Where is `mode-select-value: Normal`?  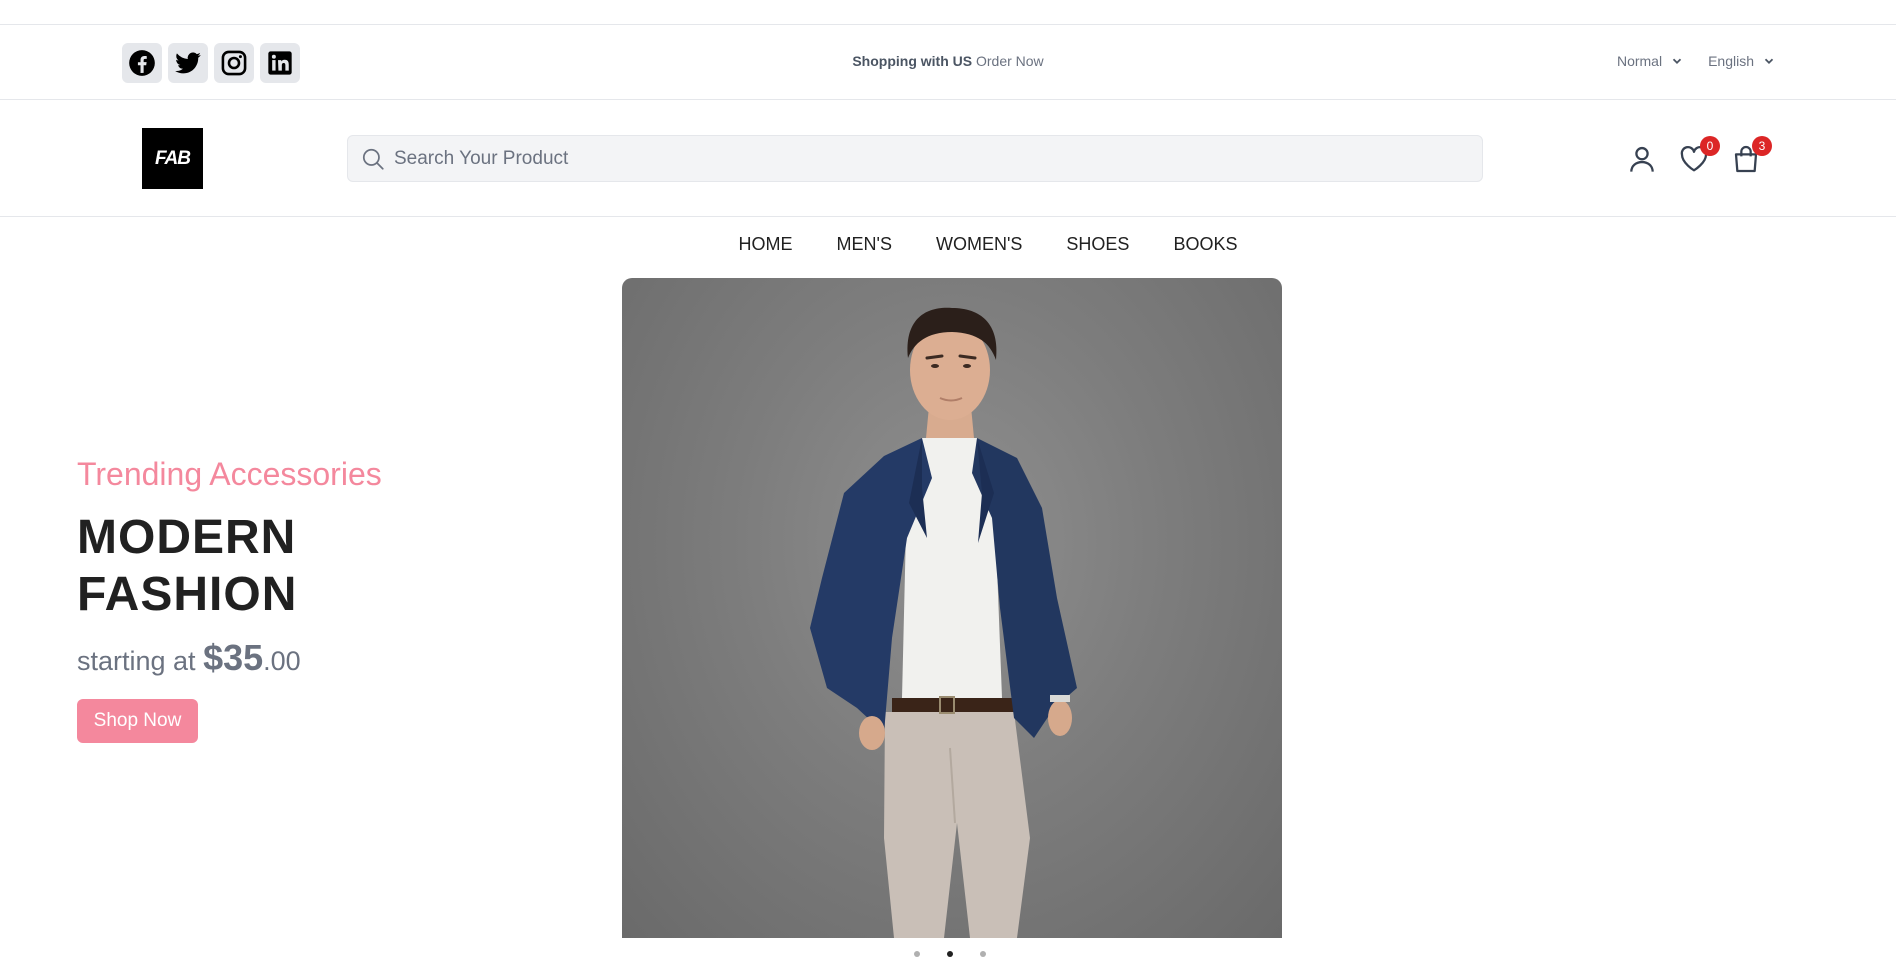 mode-select-value: Normal is located at coordinates (1639, 61).